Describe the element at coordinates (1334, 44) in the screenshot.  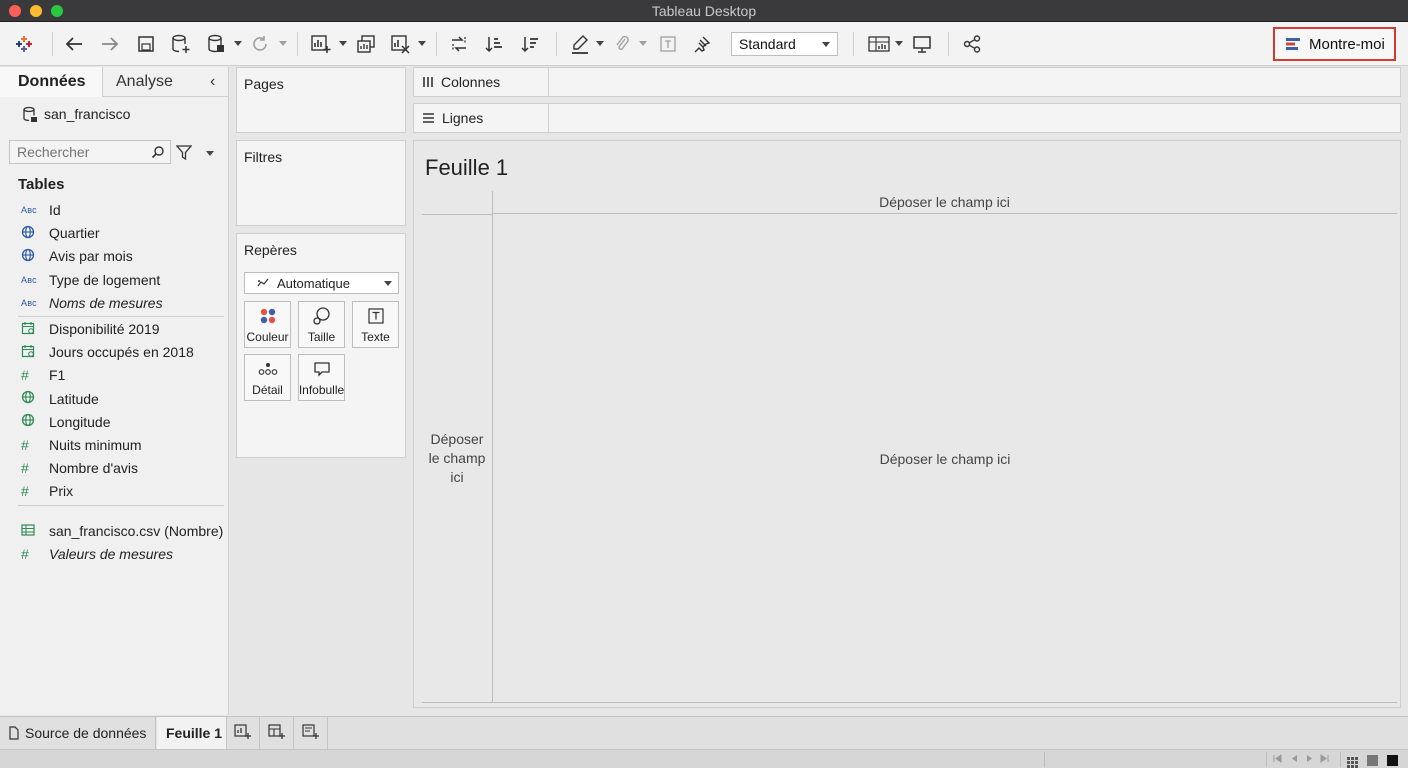
I see `show-me-button: Montre-moi` at that location.